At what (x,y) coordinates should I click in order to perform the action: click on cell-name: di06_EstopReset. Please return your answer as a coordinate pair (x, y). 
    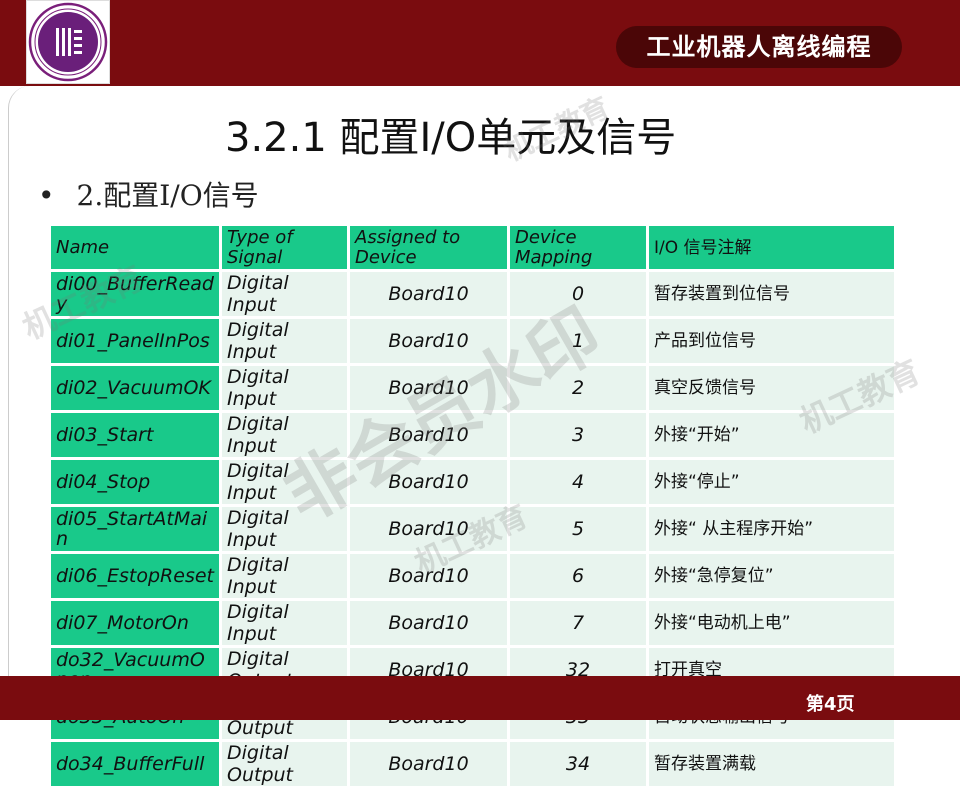
    Looking at the image, I should click on (135, 576).